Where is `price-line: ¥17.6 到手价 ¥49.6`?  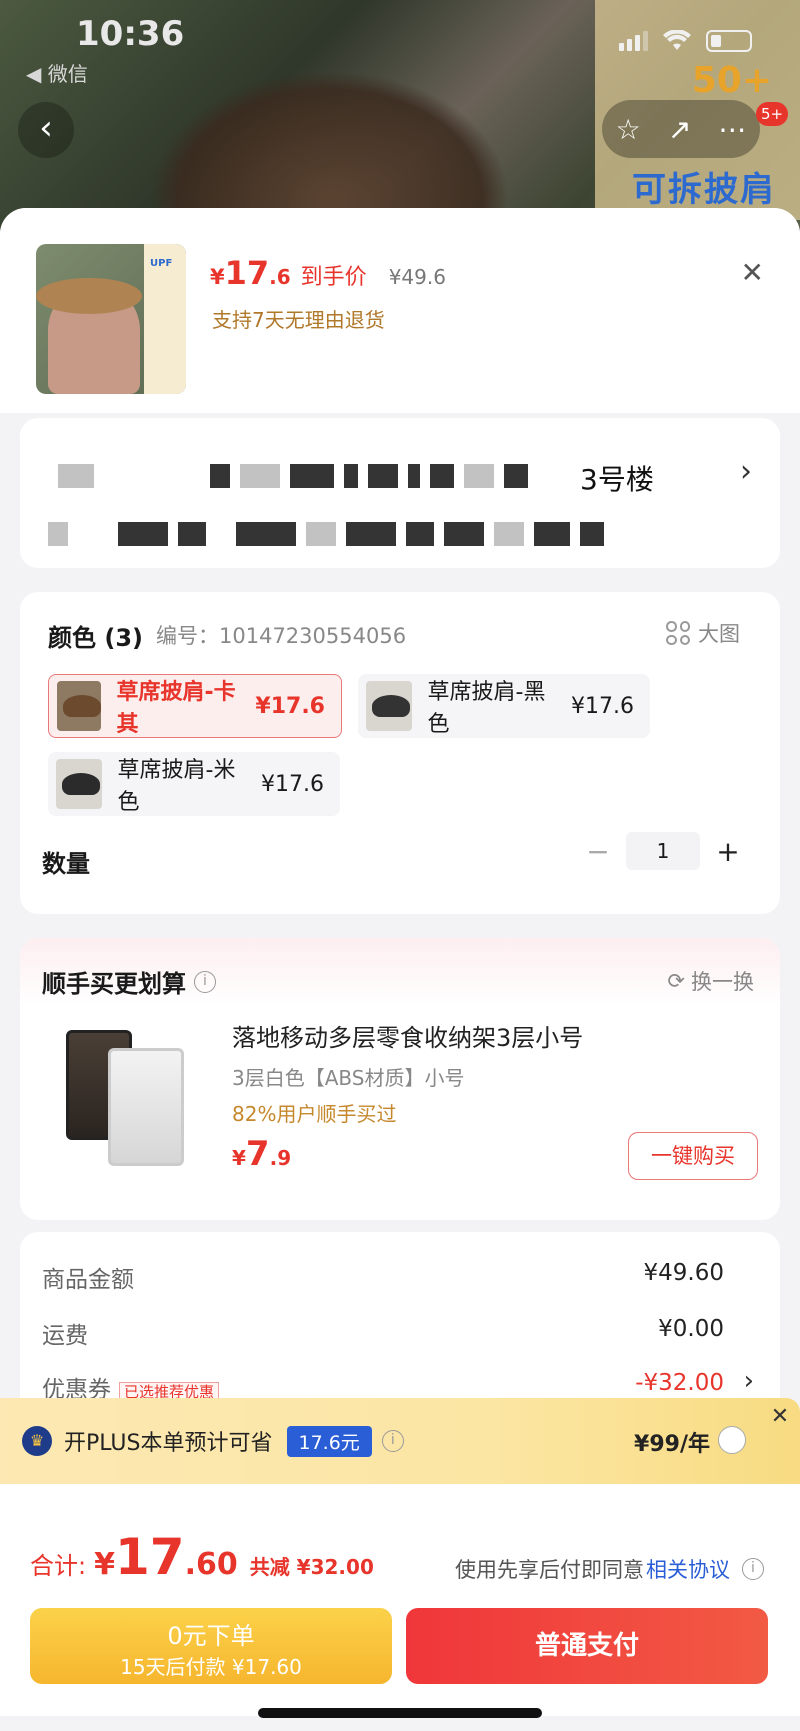 price-line: ¥17.6 到手价 ¥49.6 is located at coordinates (328, 273).